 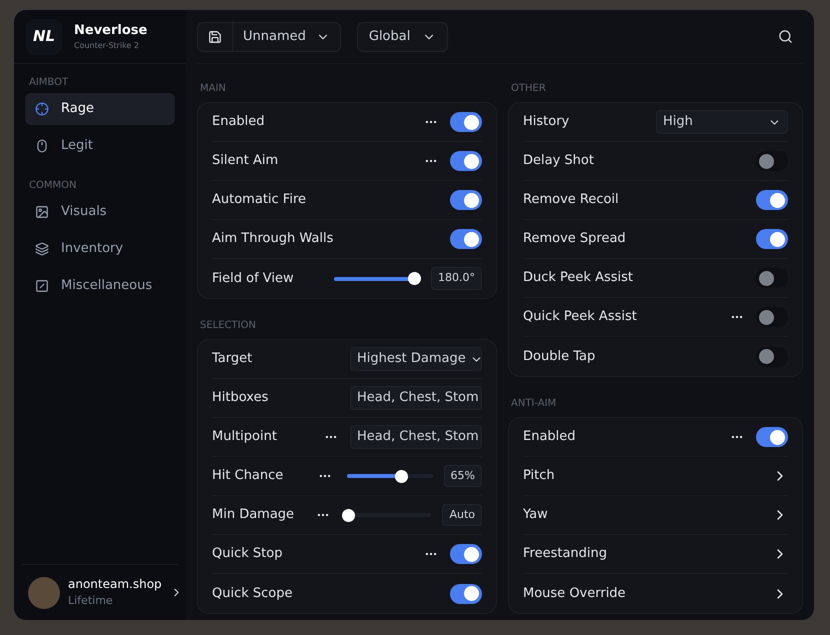 I want to click on plan-label: Lifetime, so click(x=91, y=601).